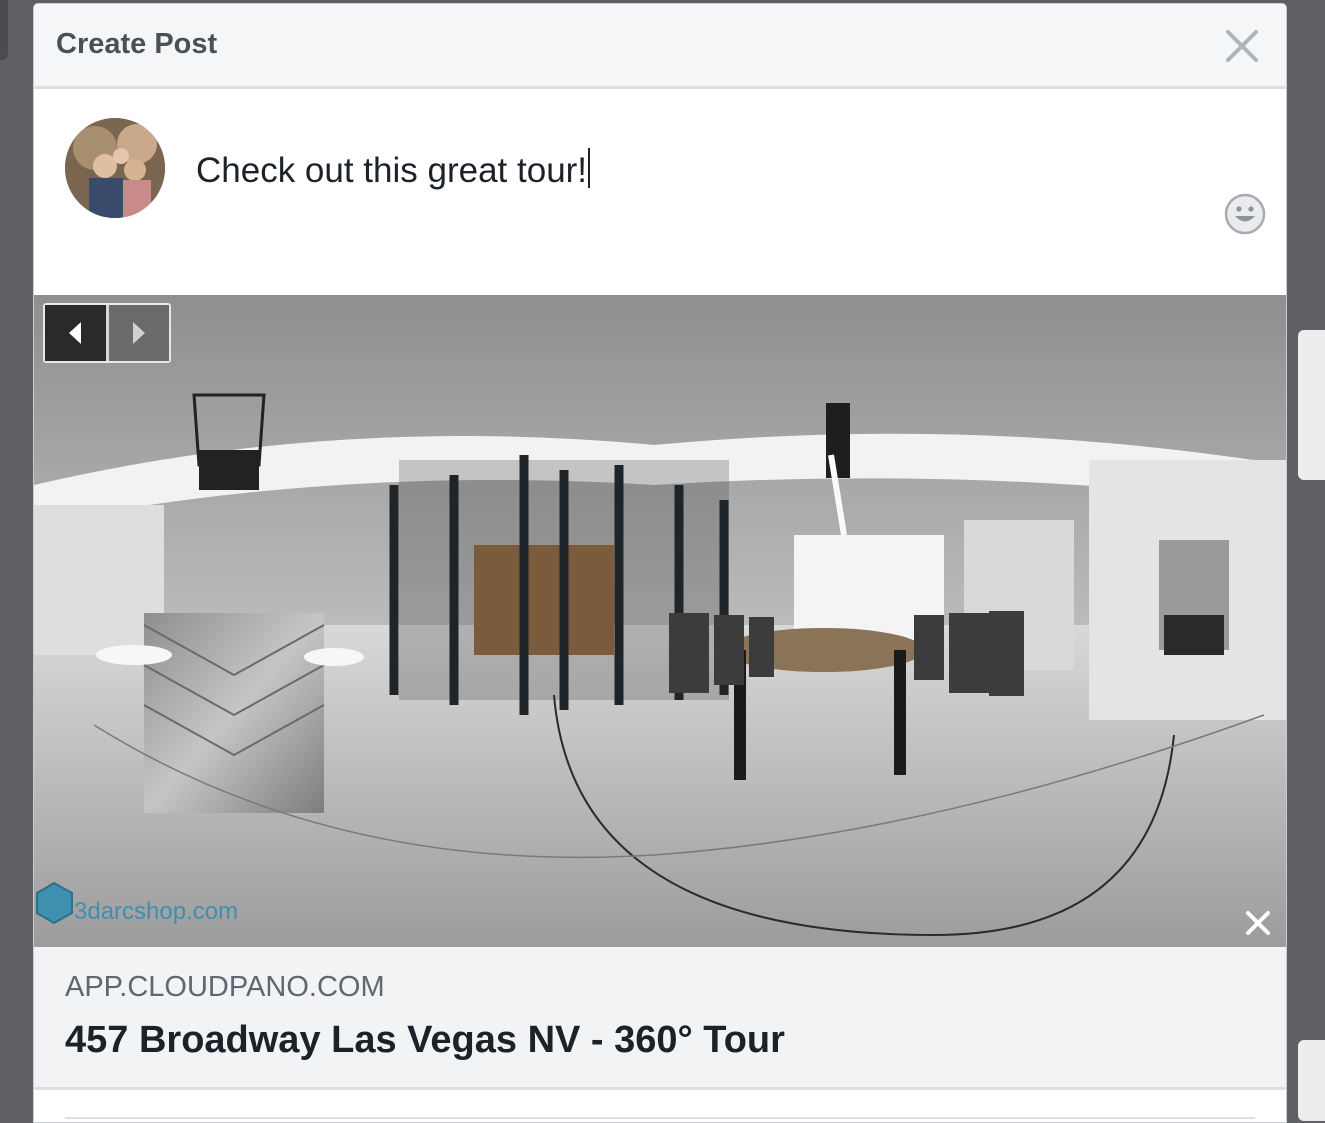 The width and height of the screenshot is (1325, 1123). Describe the element at coordinates (660, 46) in the screenshot. I see `dialog-header: Create Post` at that location.